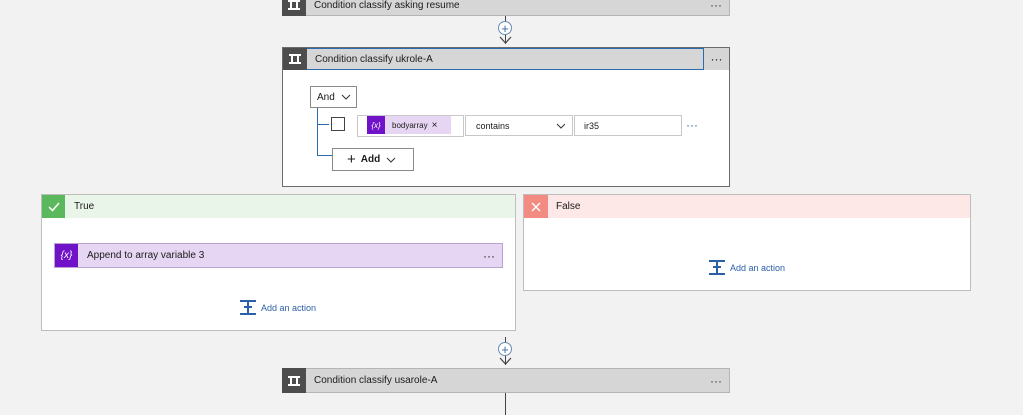 This screenshot has width=1023, height=415. What do you see at coordinates (519, 125) in the screenshot?
I see `operator-dropdown: contains` at bounding box center [519, 125].